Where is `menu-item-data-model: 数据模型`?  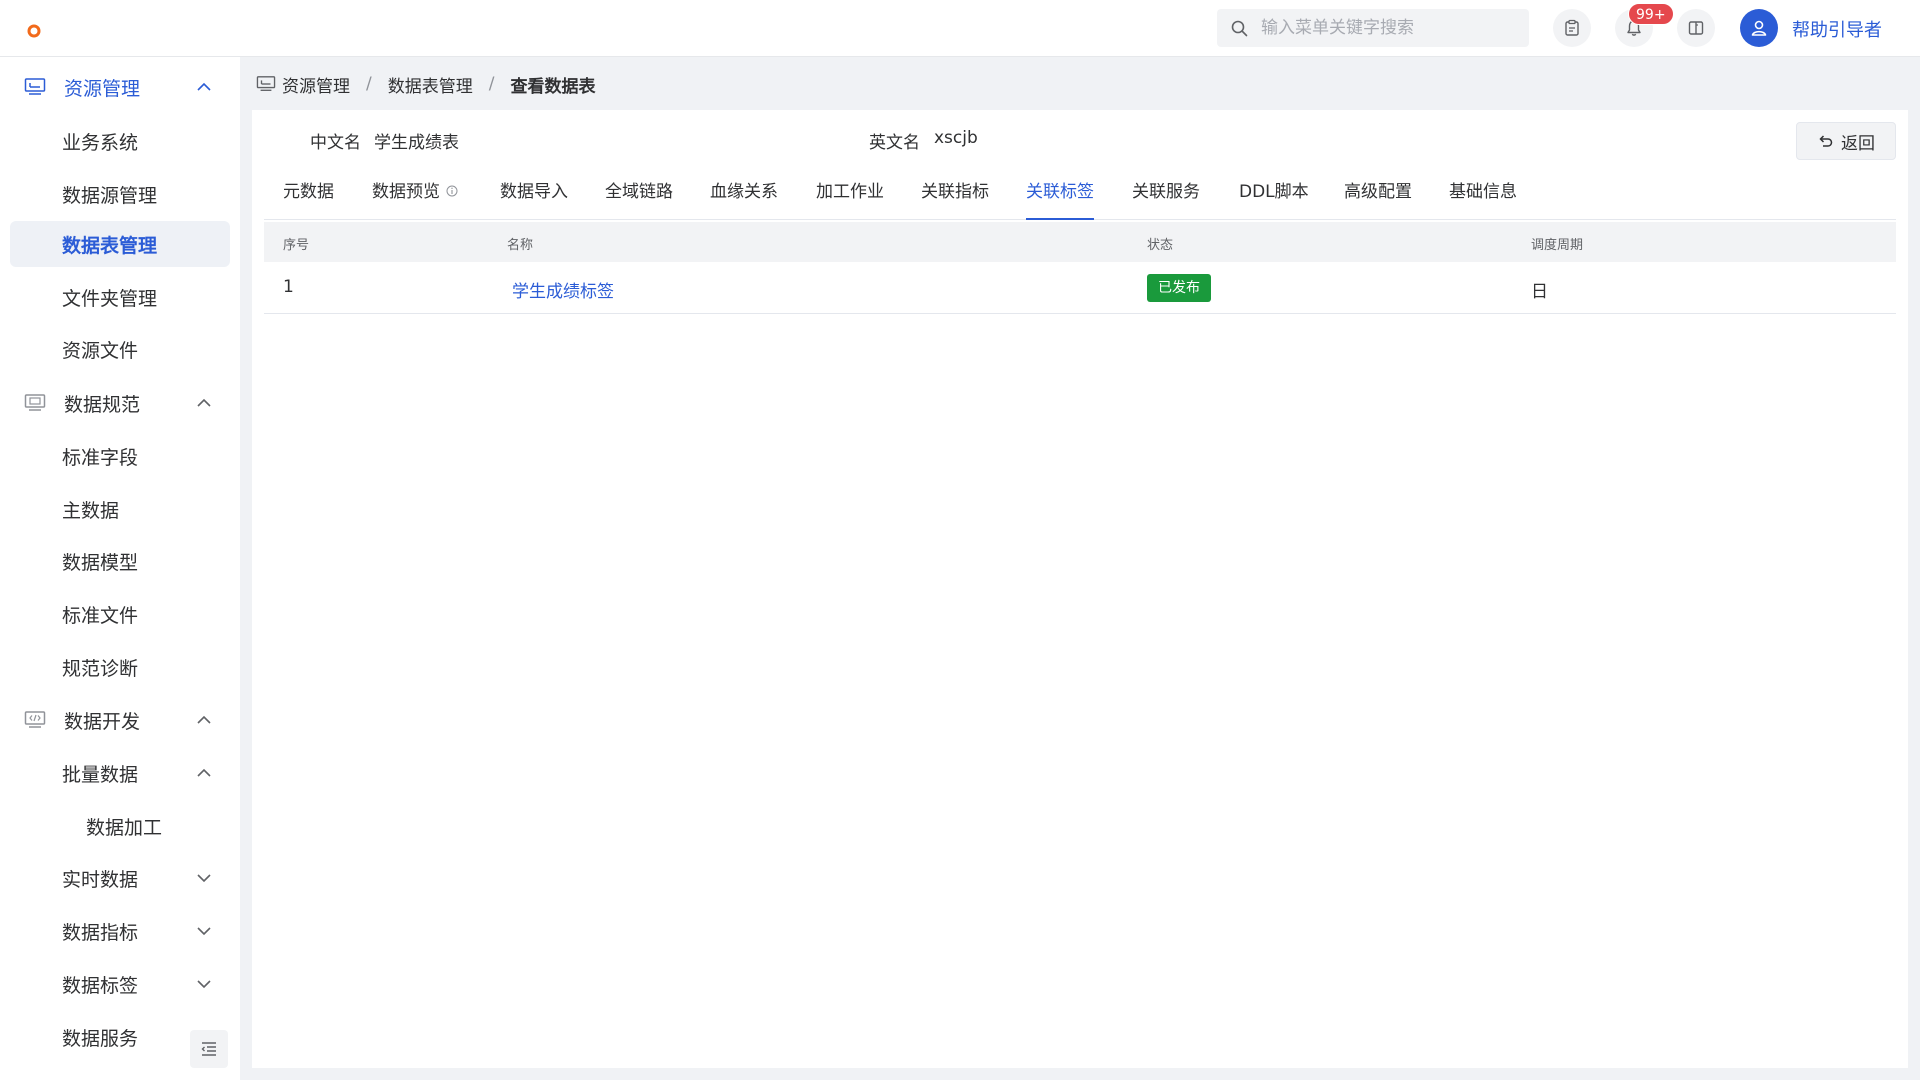 menu-item-data-model: 数据模型 is located at coordinates (120, 561).